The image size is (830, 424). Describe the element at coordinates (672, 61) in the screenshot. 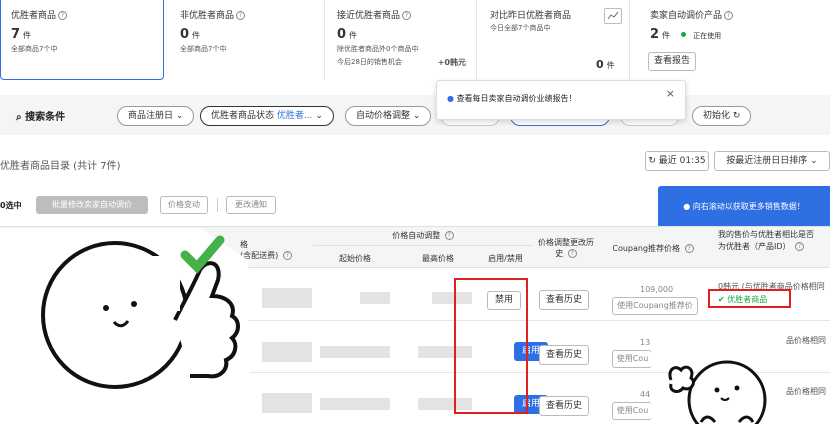

I see `view-report-button: 查看报告` at that location.